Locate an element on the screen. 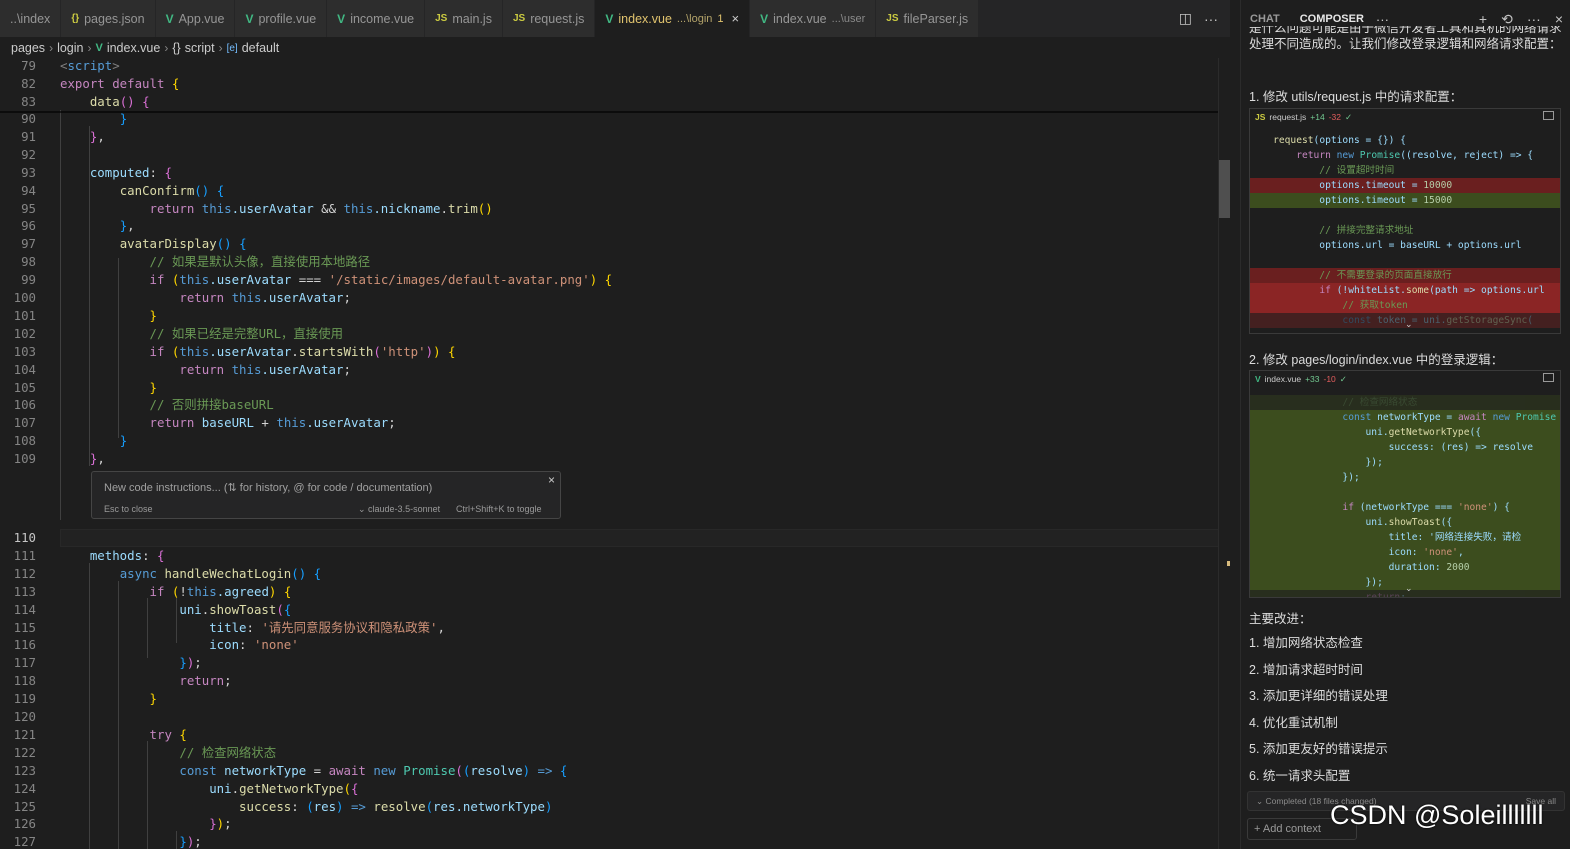 The height and width of the screenshot is (849, 1570). code-line: 113 if (!this.agreed) { is located at coordinates (615, 592).